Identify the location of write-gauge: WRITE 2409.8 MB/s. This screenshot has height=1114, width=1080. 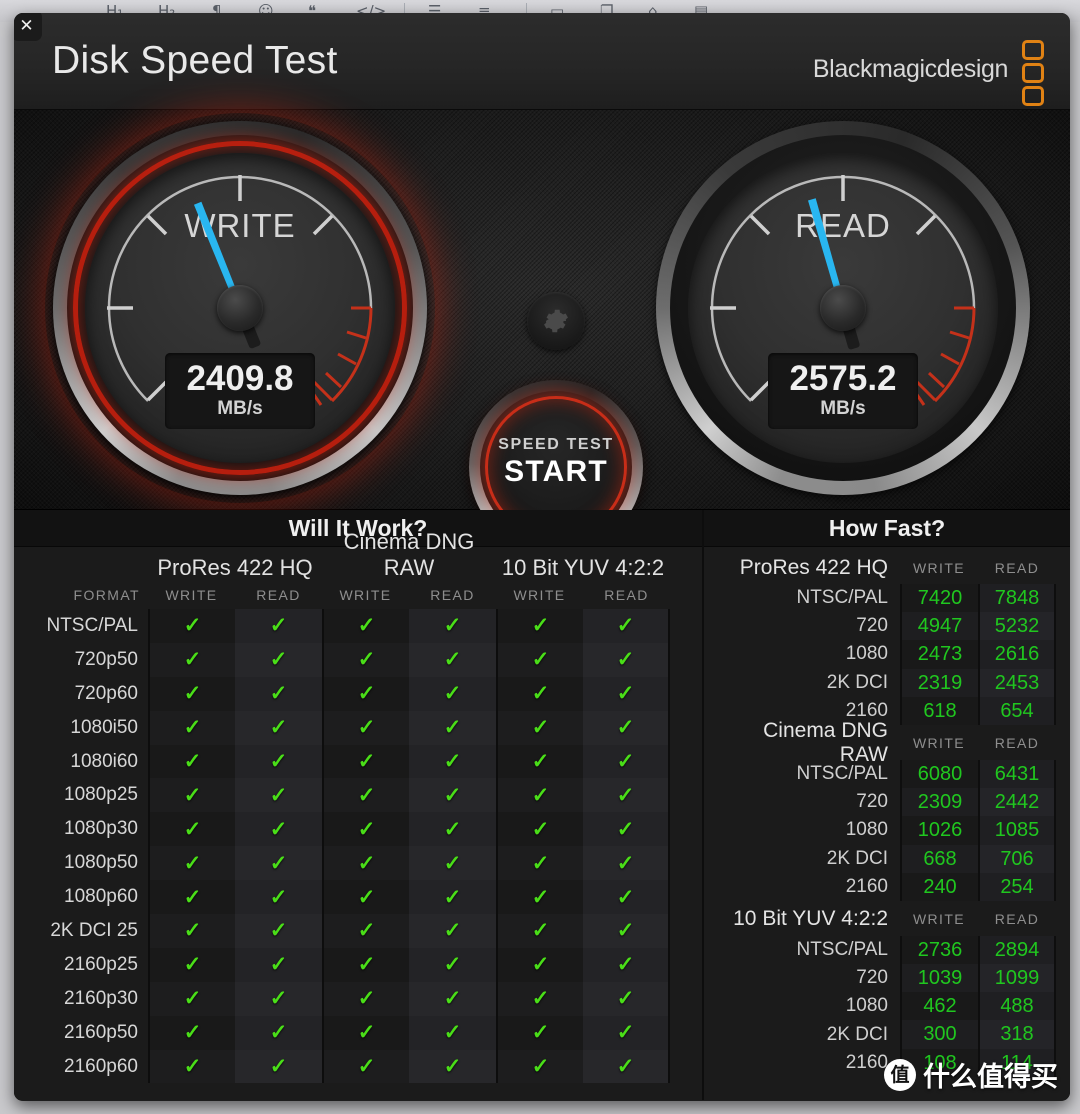
(240, 308).